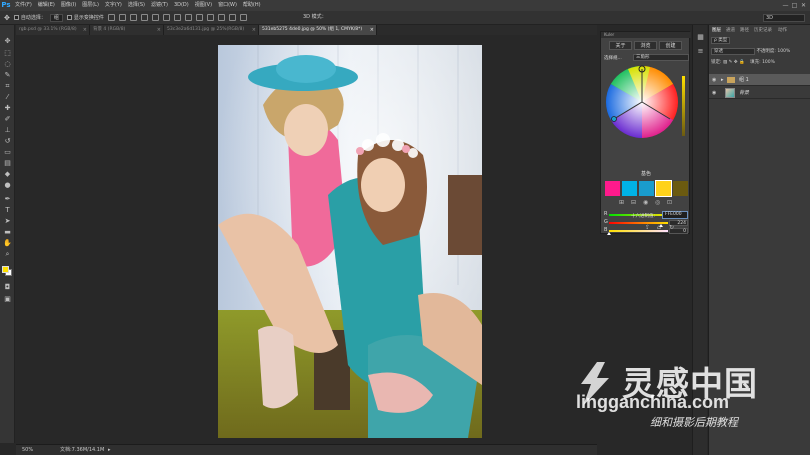  Describe the element at coordinates (645, 45) in the screenshot. I see `tab-browse: 浏览` at that location.